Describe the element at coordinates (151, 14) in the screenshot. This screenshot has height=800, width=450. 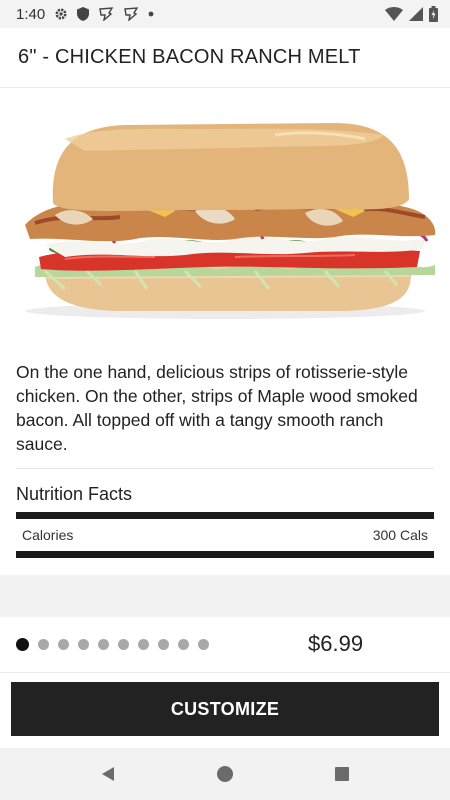
I see `more-dot-icon` at that location.